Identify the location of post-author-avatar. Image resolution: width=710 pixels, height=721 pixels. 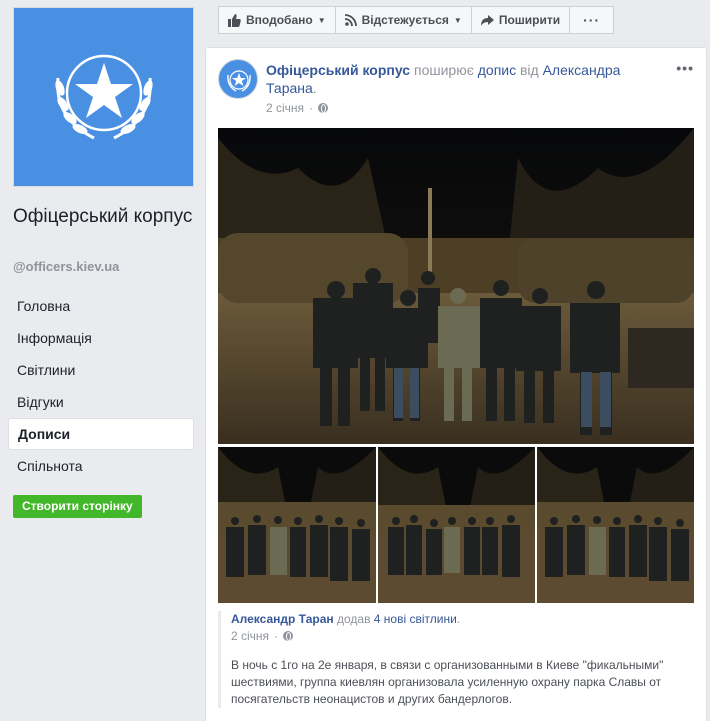
(238, 79).